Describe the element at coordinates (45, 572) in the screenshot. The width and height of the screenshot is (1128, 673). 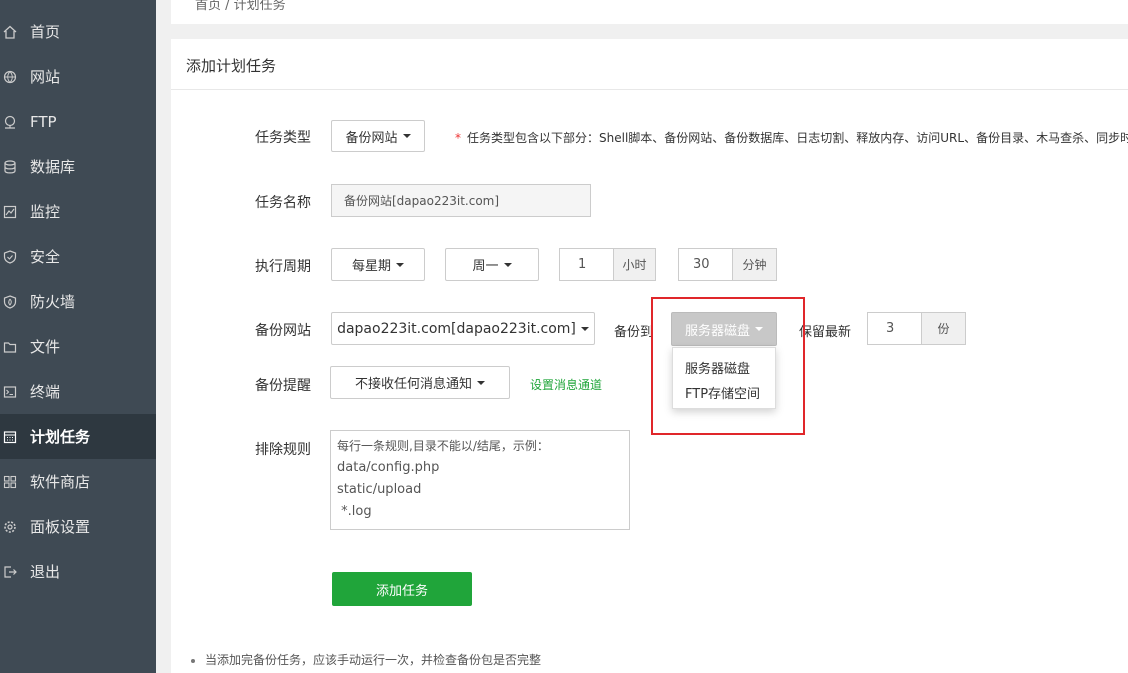
I see `sidebar-item-label: 退出` at that location.